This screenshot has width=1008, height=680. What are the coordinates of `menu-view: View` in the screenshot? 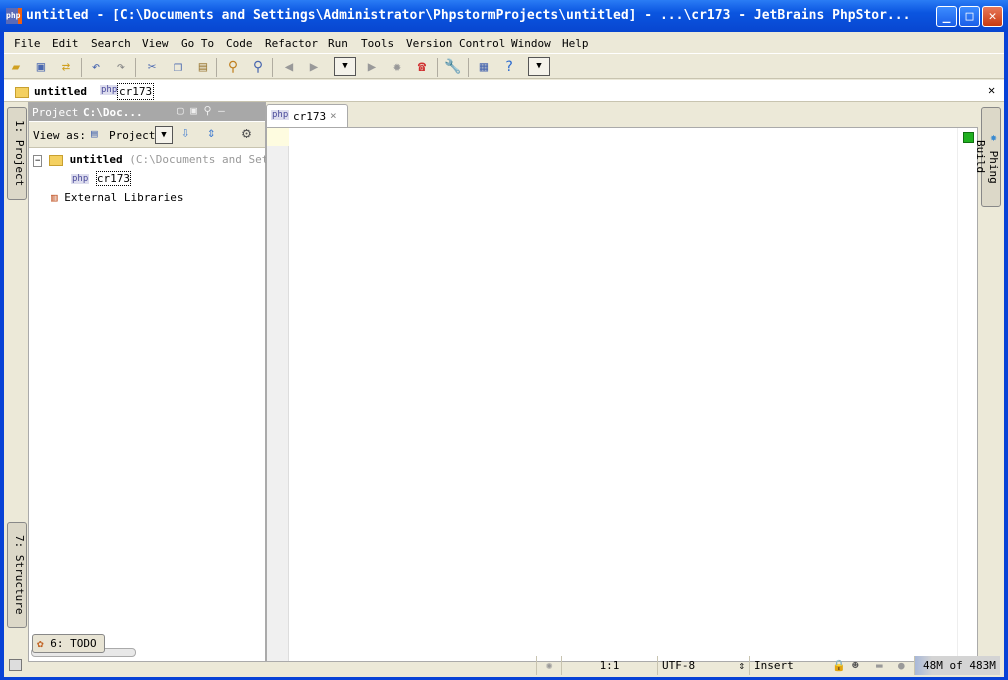 It's located at (155, 43).